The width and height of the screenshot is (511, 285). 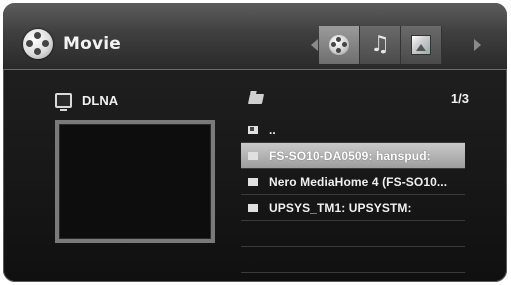 What do you see at coordinates (477, 45) in the screenshot?
I see `tab-next-arrow-icon` at bounding box center [477, 45].